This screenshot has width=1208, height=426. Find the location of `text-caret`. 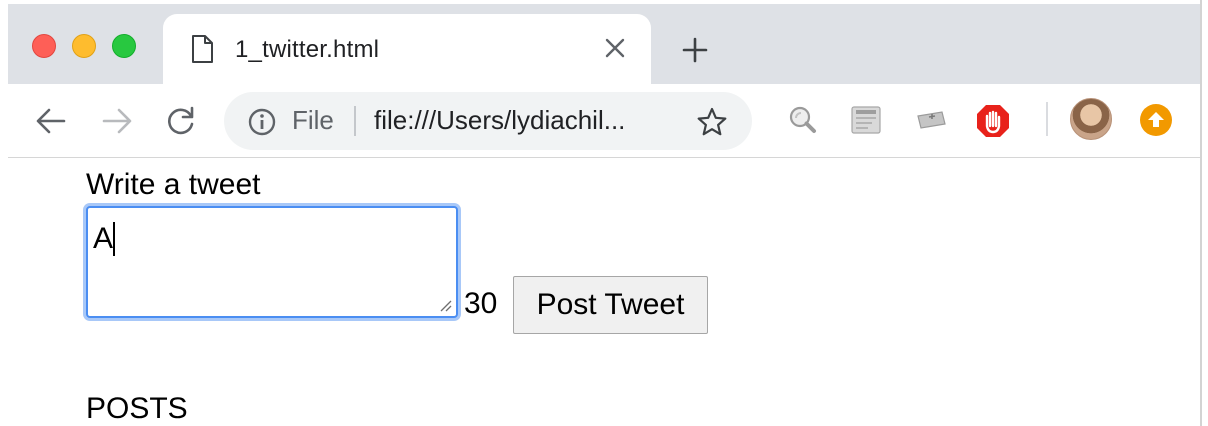

text-caret is located at coordinates (114, 239).